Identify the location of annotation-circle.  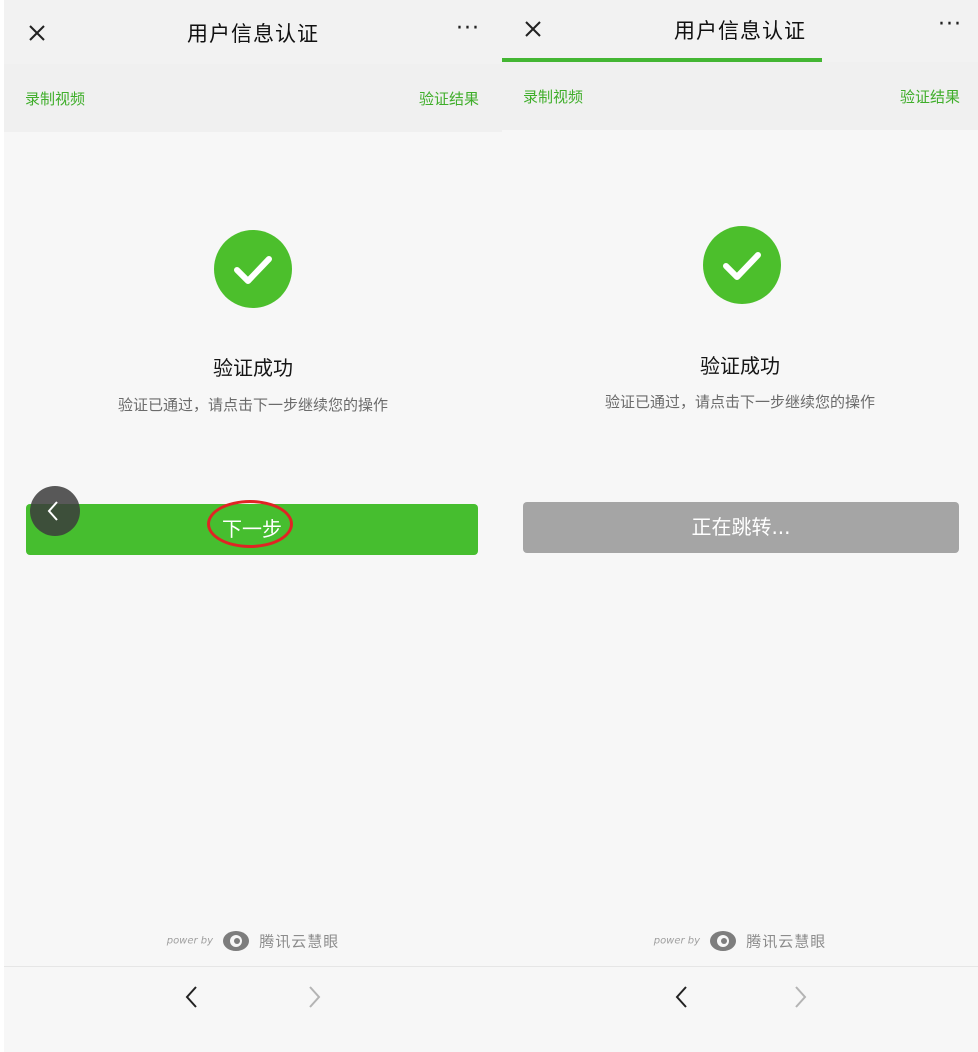
(250, 524).